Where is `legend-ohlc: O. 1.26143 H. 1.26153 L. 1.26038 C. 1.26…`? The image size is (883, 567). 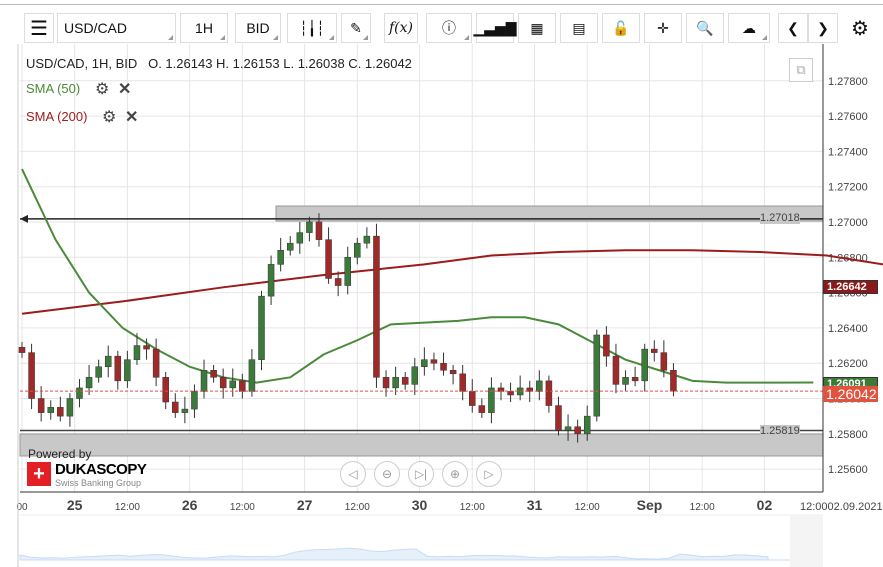
legend-ohlc: O. 1.26143 H. 1.26153 L. 1.26038 C. 1.26… is located at coordinates (280, 63).